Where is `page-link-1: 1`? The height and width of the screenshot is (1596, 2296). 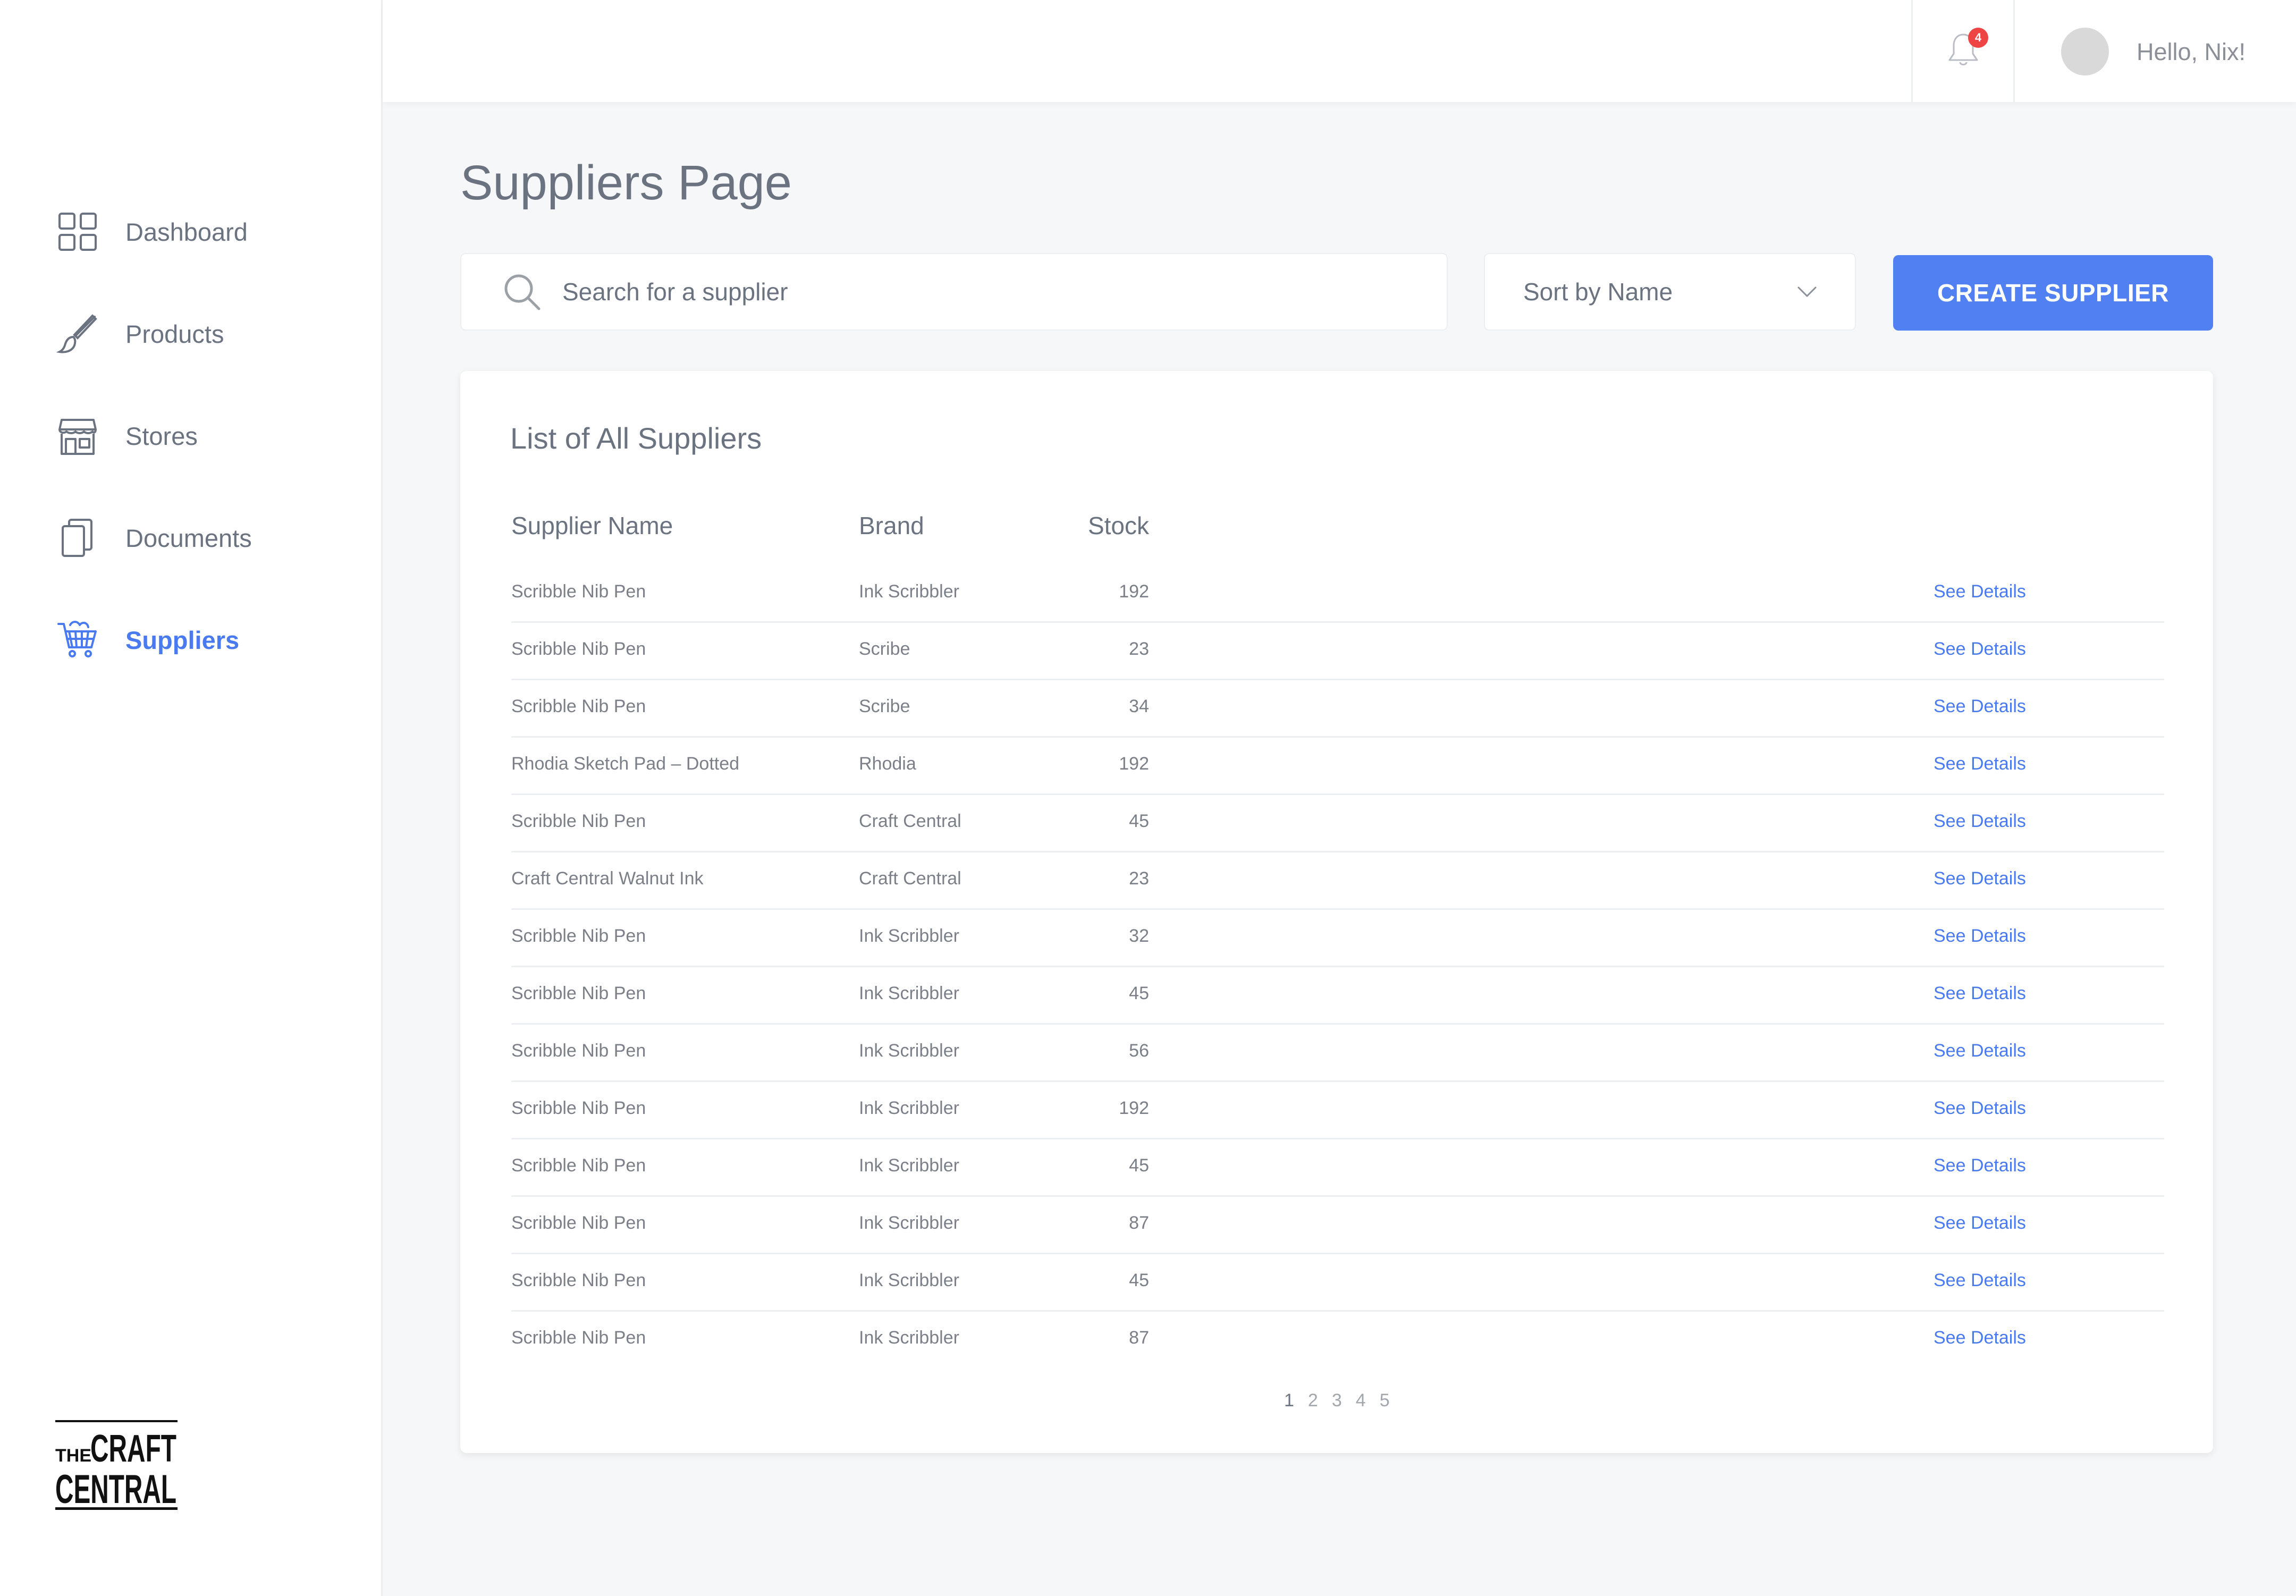 page-link-1: 1 is located at coordinates (1289, 1400).